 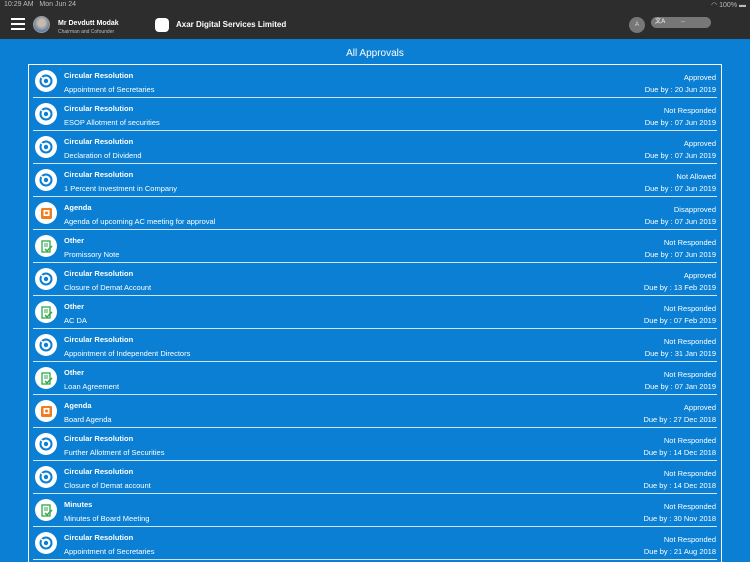 What do you see at coordinates (679, 287) in the screenshot?
I see `approval-due-date: Due by : 13 Feb 2019` at bounding box center [679, 287].